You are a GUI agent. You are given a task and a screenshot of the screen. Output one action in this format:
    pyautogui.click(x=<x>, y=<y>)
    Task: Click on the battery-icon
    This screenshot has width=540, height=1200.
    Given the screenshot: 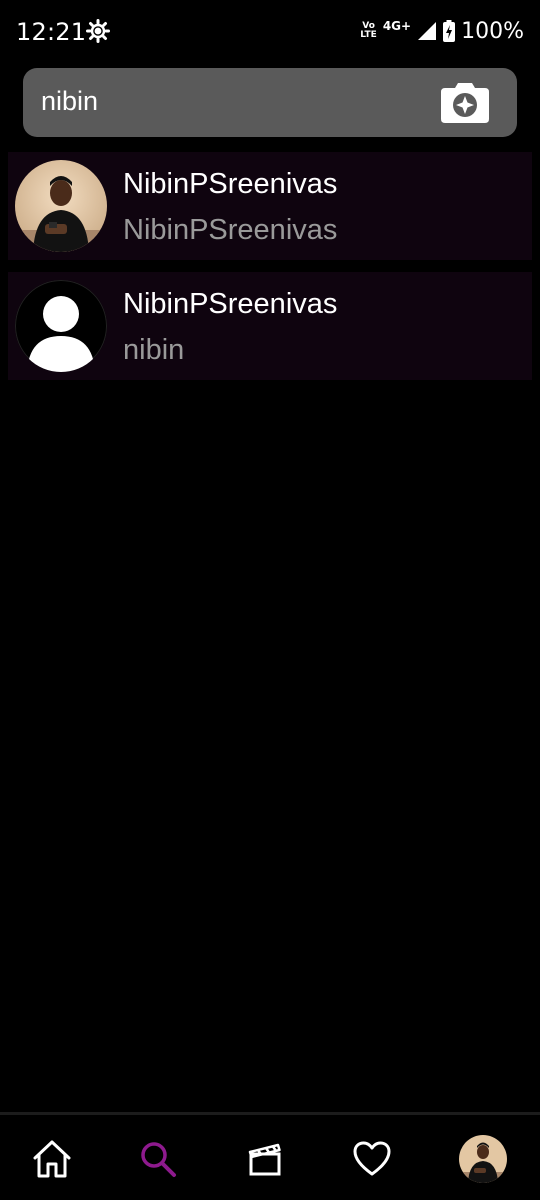 What is the action you would take?
    pyautogui.click(x=449, y=31)
    